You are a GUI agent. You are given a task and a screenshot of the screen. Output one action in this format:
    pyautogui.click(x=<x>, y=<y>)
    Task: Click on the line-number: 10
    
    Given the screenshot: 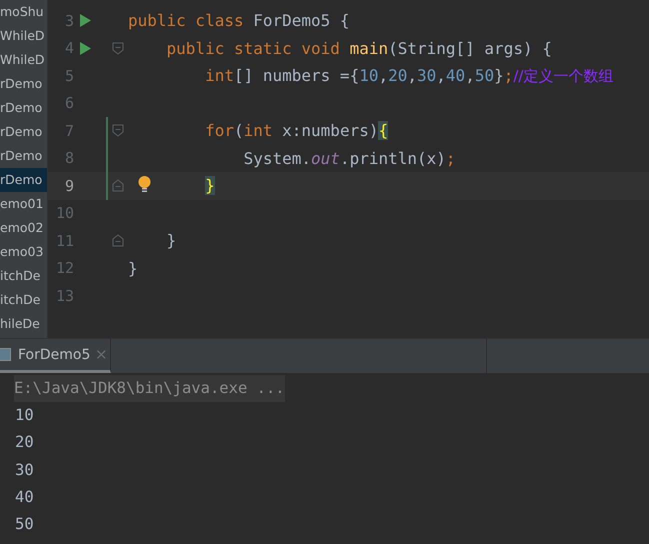 What is the action you would take?
    pyautogui.click(x=64, y=213)
    